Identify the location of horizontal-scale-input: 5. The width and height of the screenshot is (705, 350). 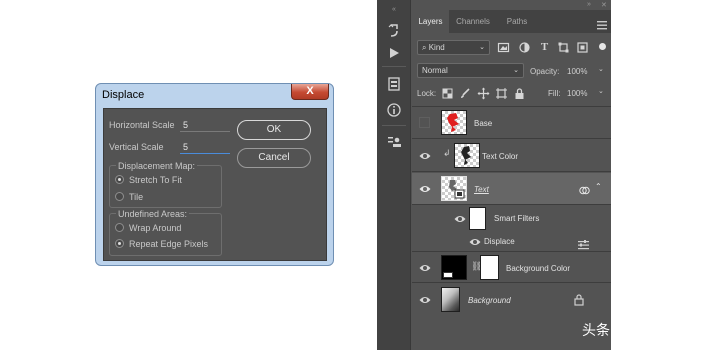
(205, 125).